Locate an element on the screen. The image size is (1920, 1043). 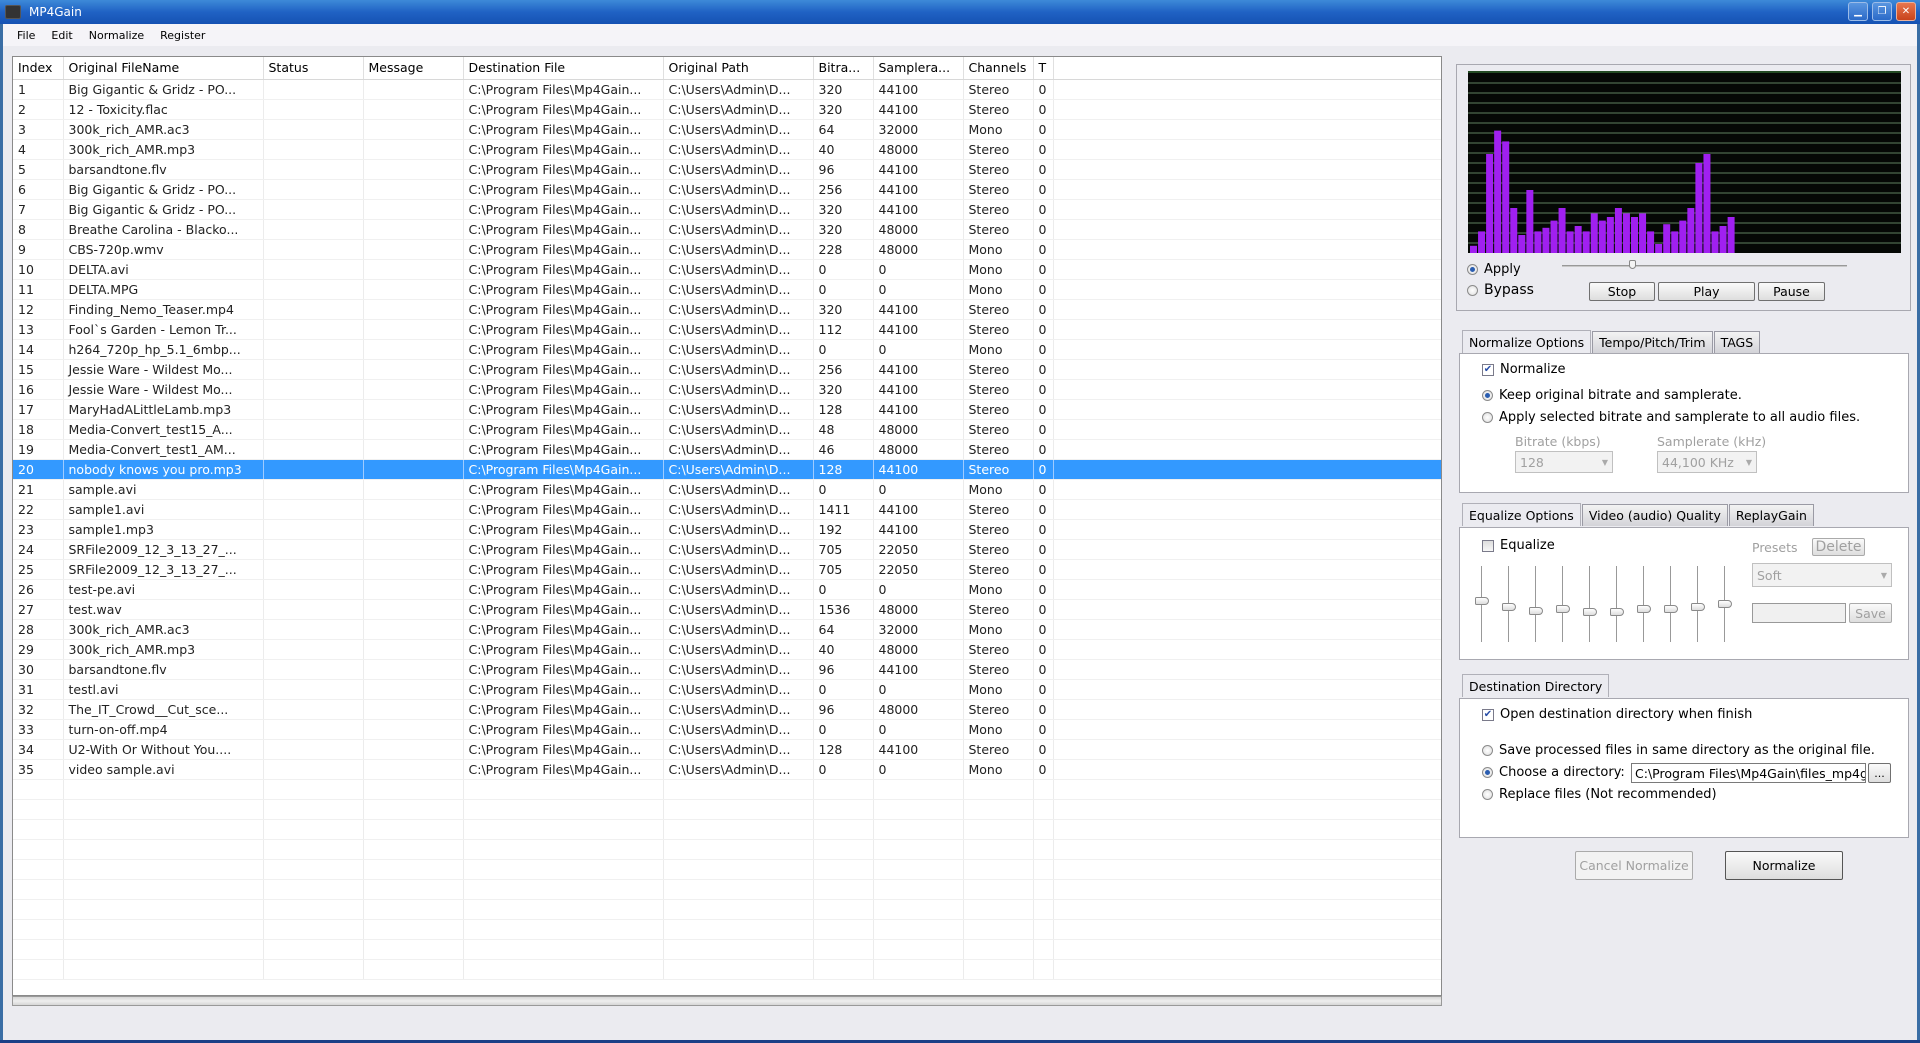
bypass-radio is located at coordinates (1472, 290).